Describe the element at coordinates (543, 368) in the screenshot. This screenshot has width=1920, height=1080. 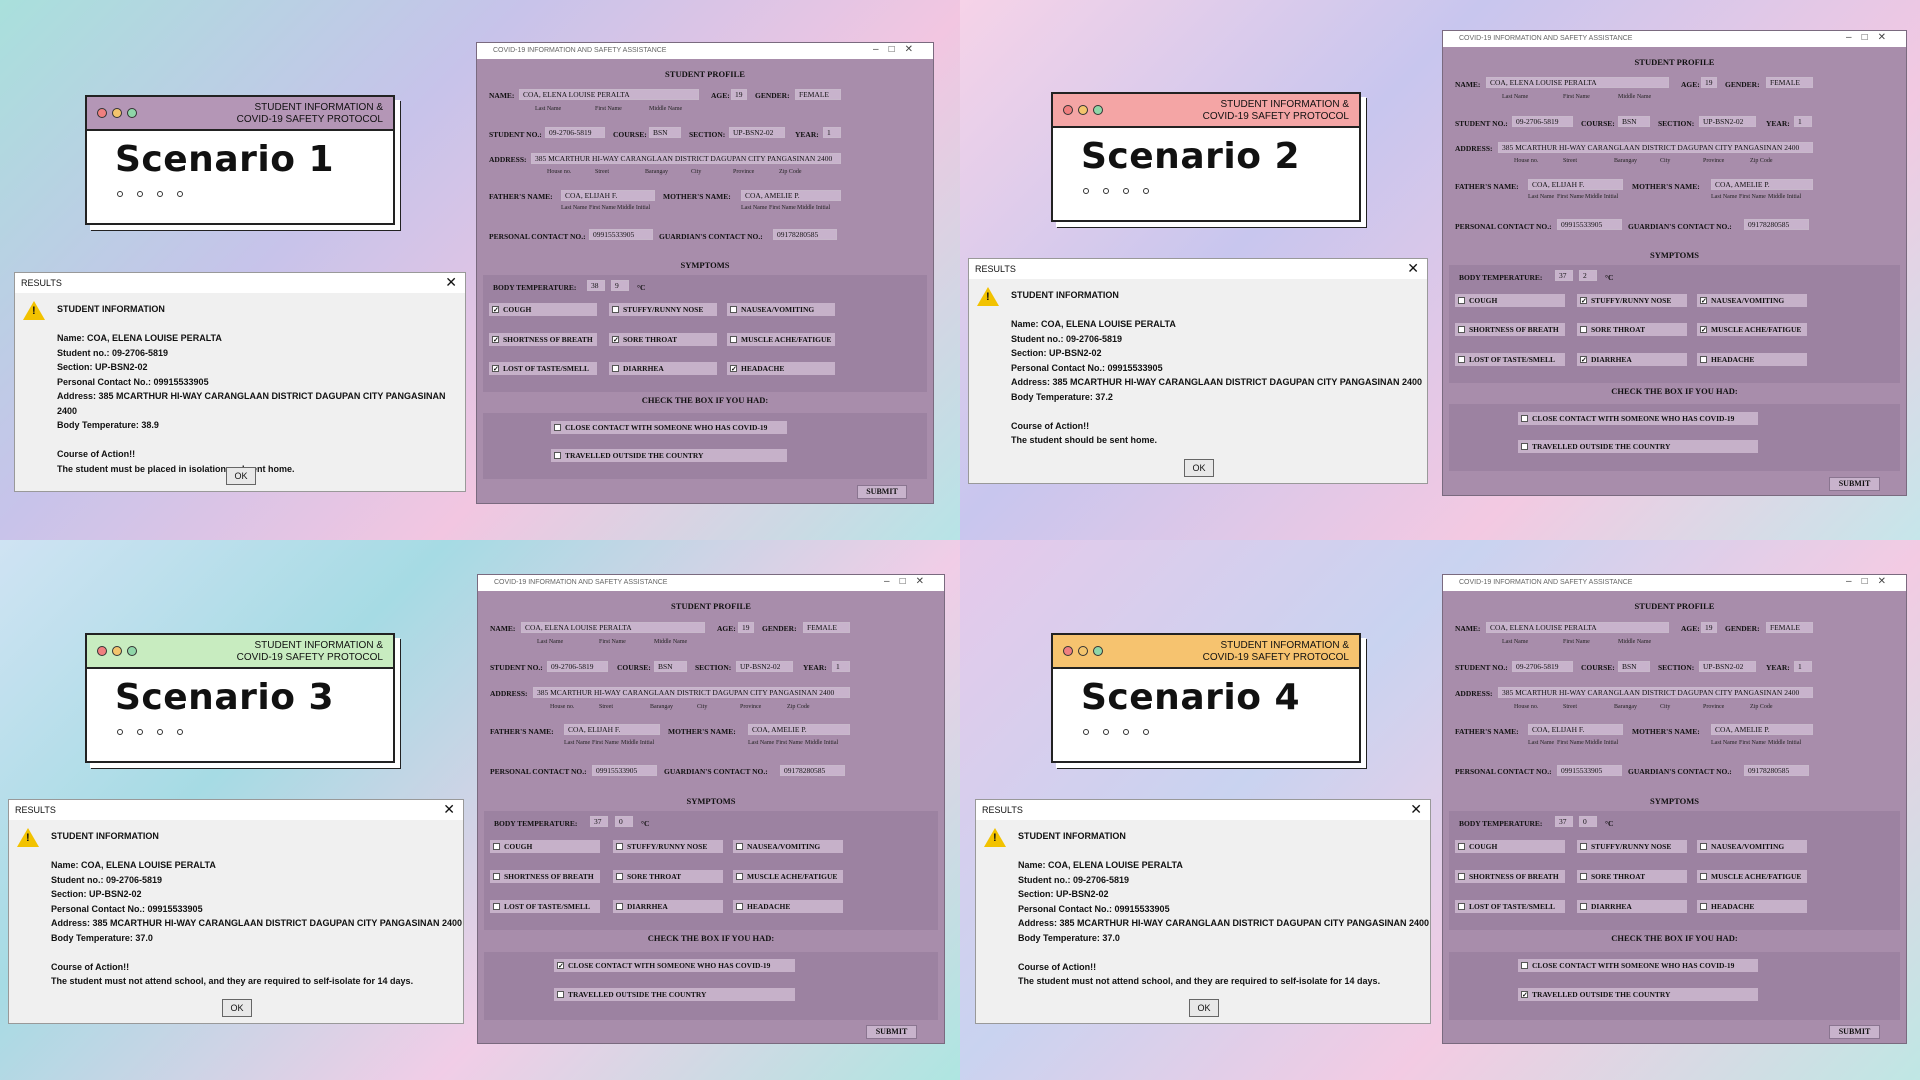
I see `symptom-checkbox: ✓ LOST OF TASTE/SMELL` at that location.